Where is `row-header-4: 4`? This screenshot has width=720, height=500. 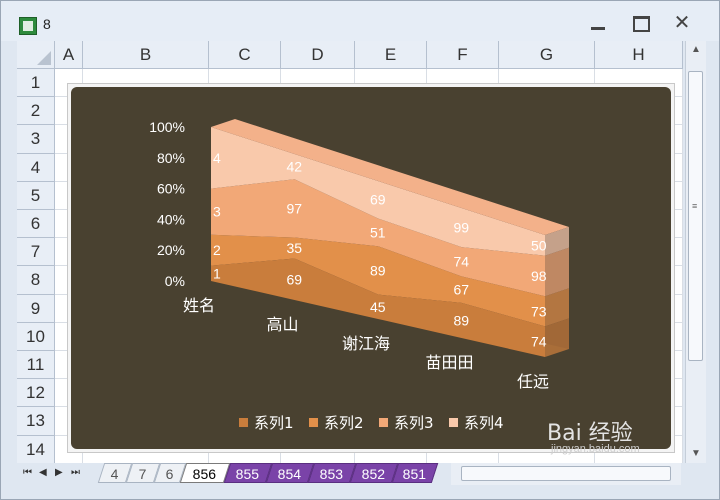
row-header-4: 4 is located at coordinates (36, 167).